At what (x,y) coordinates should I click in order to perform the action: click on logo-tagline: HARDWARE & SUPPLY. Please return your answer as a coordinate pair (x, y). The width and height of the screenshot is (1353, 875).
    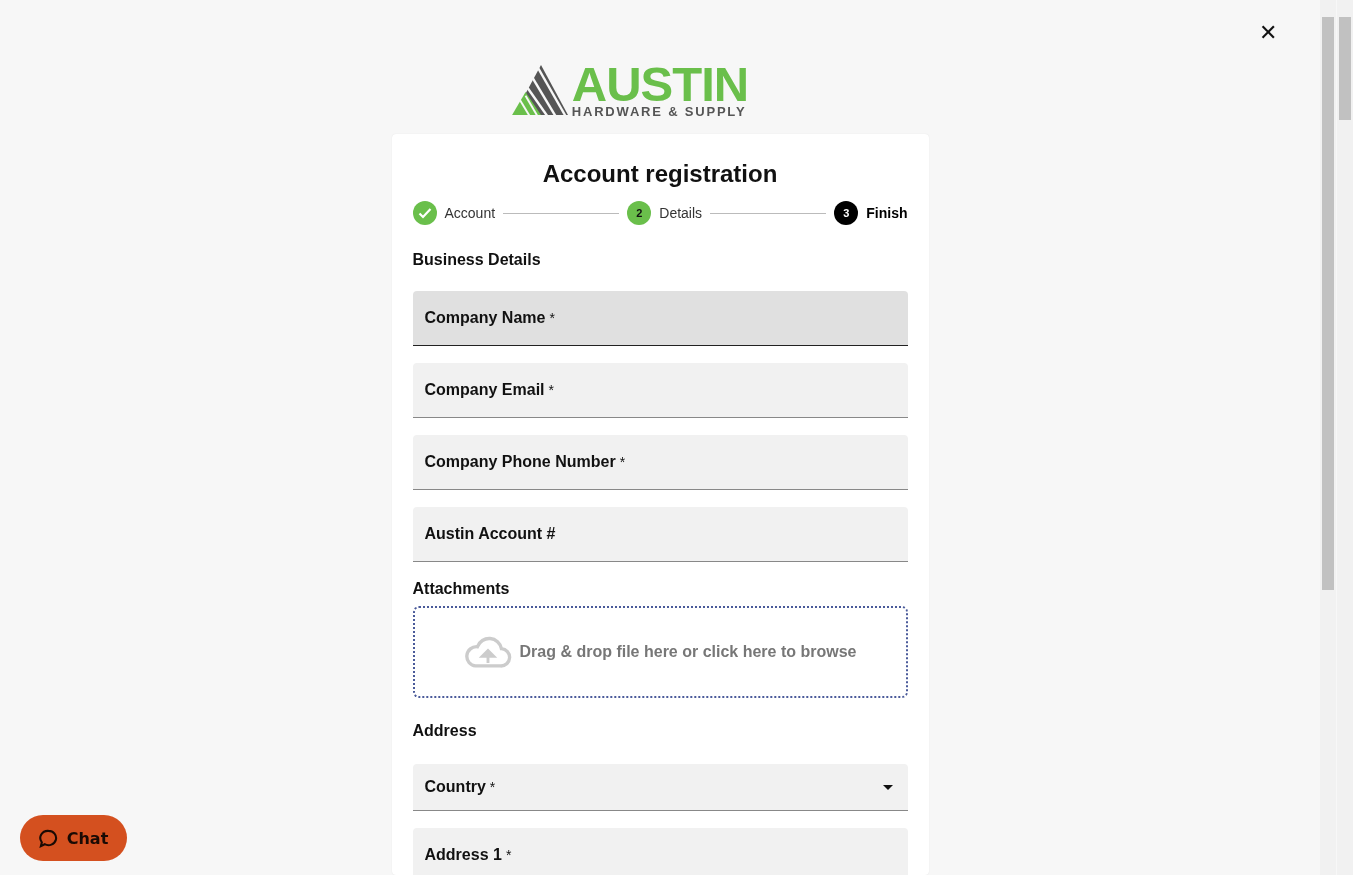
    Looking at the image, I should click on (659, 111).